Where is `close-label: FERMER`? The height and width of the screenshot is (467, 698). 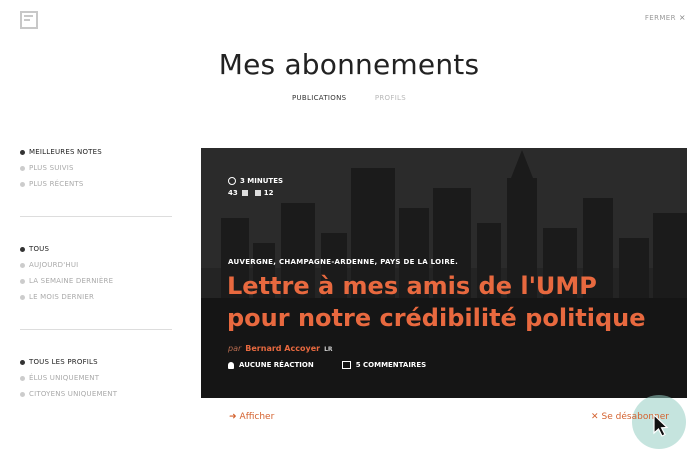
close-label: FERMER is located at coordinates (660, 18).